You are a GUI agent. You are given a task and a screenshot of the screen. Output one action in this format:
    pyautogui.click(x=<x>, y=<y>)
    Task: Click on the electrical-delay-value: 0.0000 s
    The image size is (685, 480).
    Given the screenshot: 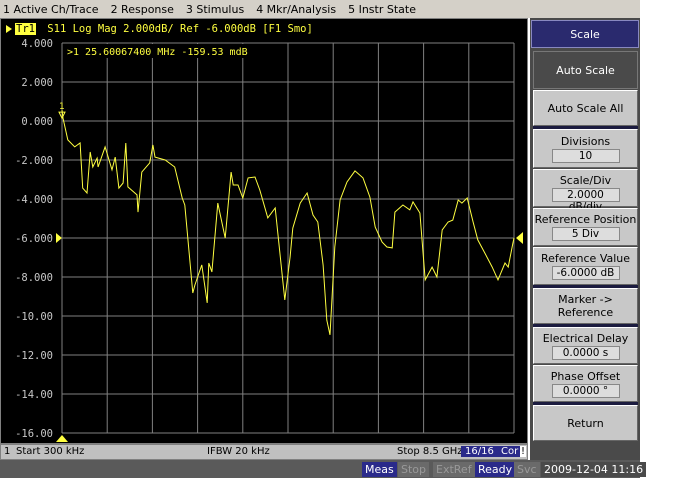 What is the action you would take?
    pyautogui.click(x=585, y=352)
    